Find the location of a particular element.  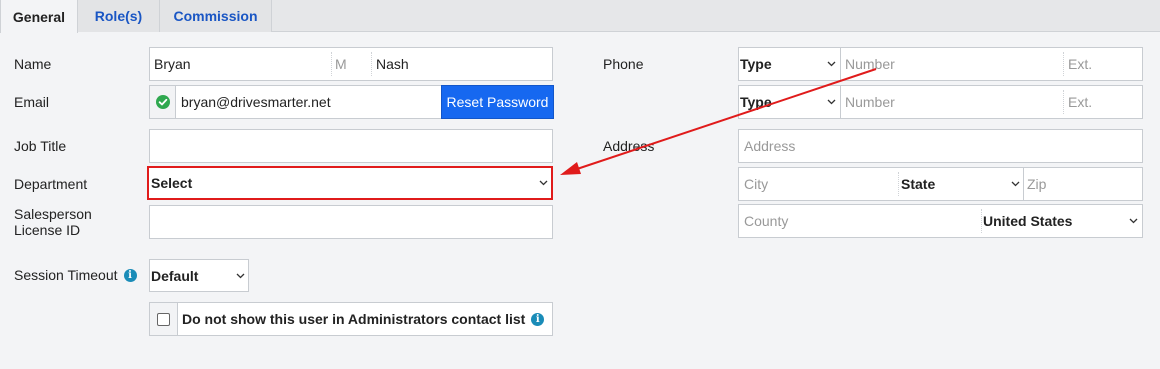

session-timeout-text: Session Timeout is located at coordinates (66, 275).